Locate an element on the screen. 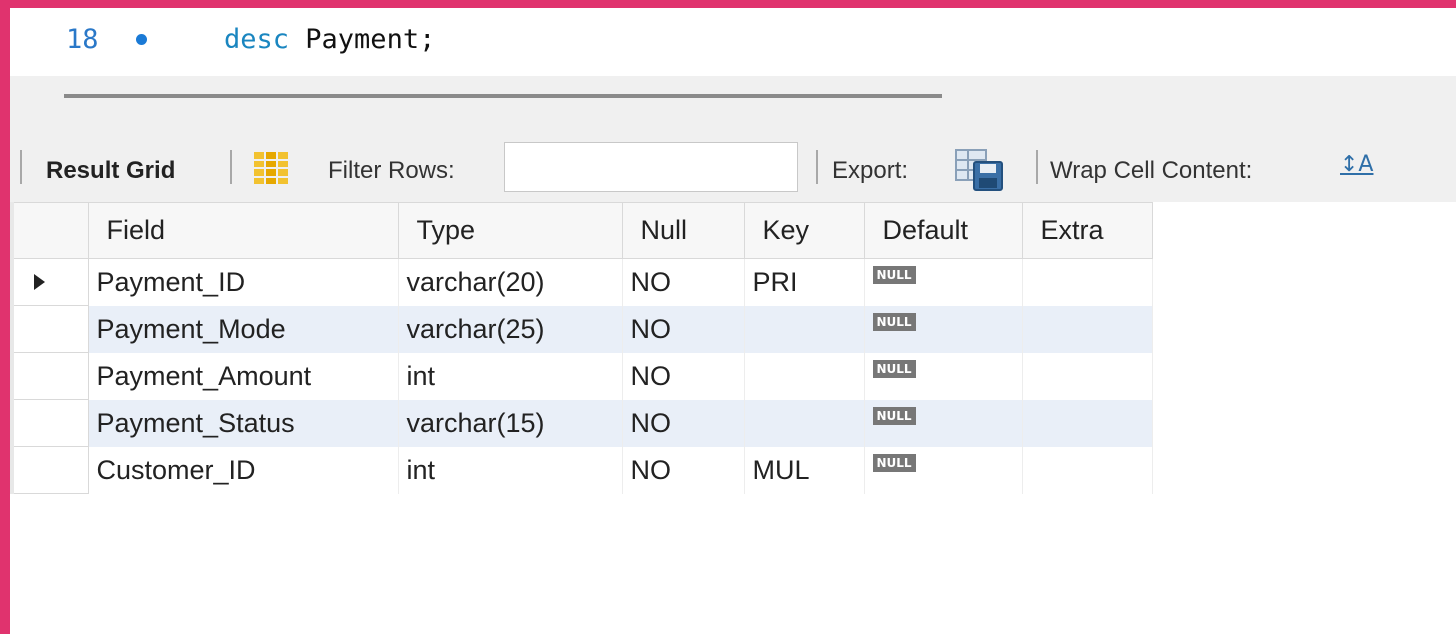 The height and width of the screenshot is (634, 1456). header-row: Field Type Null Key Default Extra is located at coordinates (583, 230).